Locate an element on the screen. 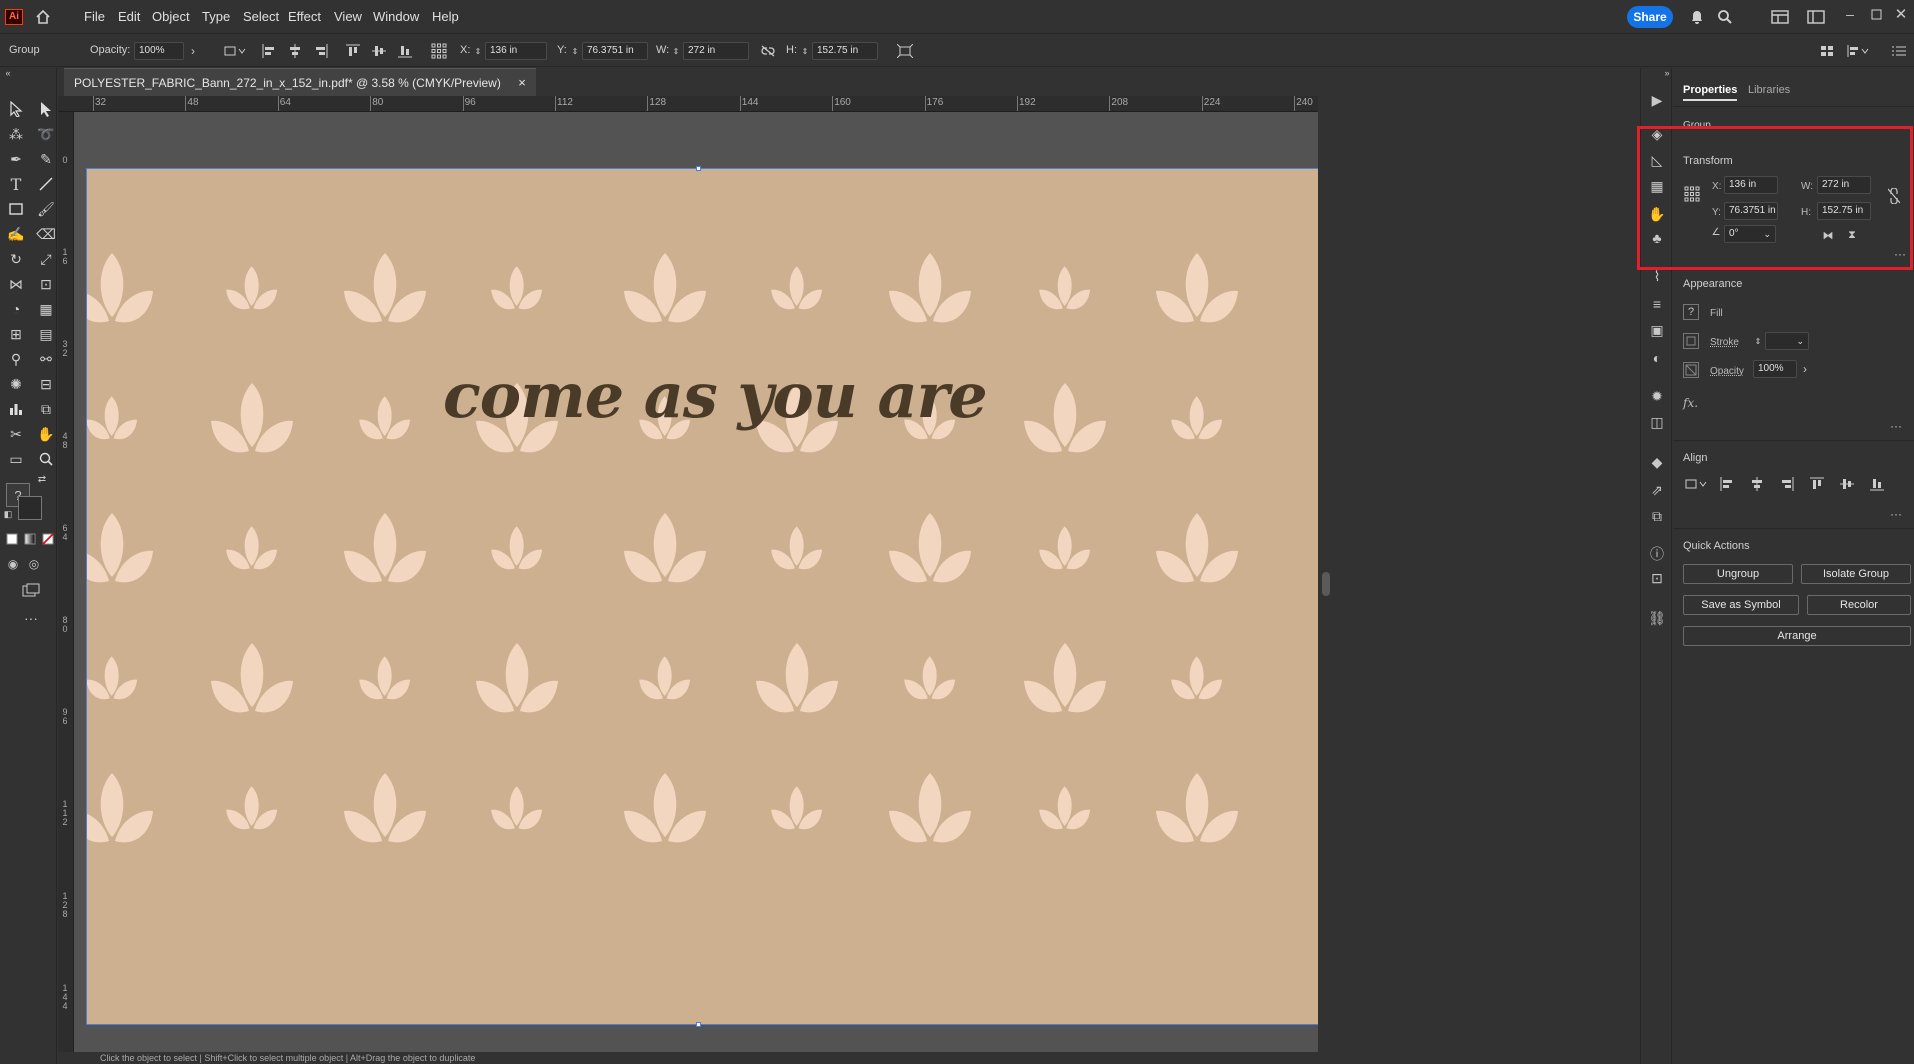  graph-tool-icon is located at coordinates (16, 409).